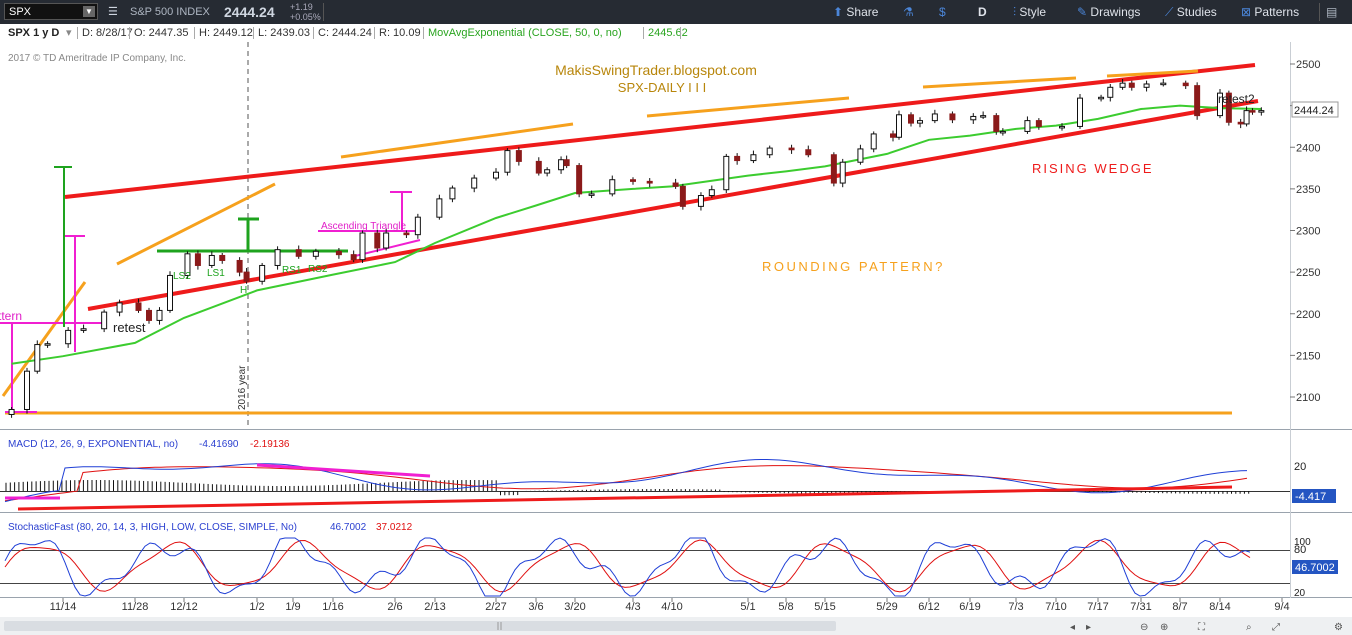  I want to click on expand-icon: ⤢, so click(1276, 627).